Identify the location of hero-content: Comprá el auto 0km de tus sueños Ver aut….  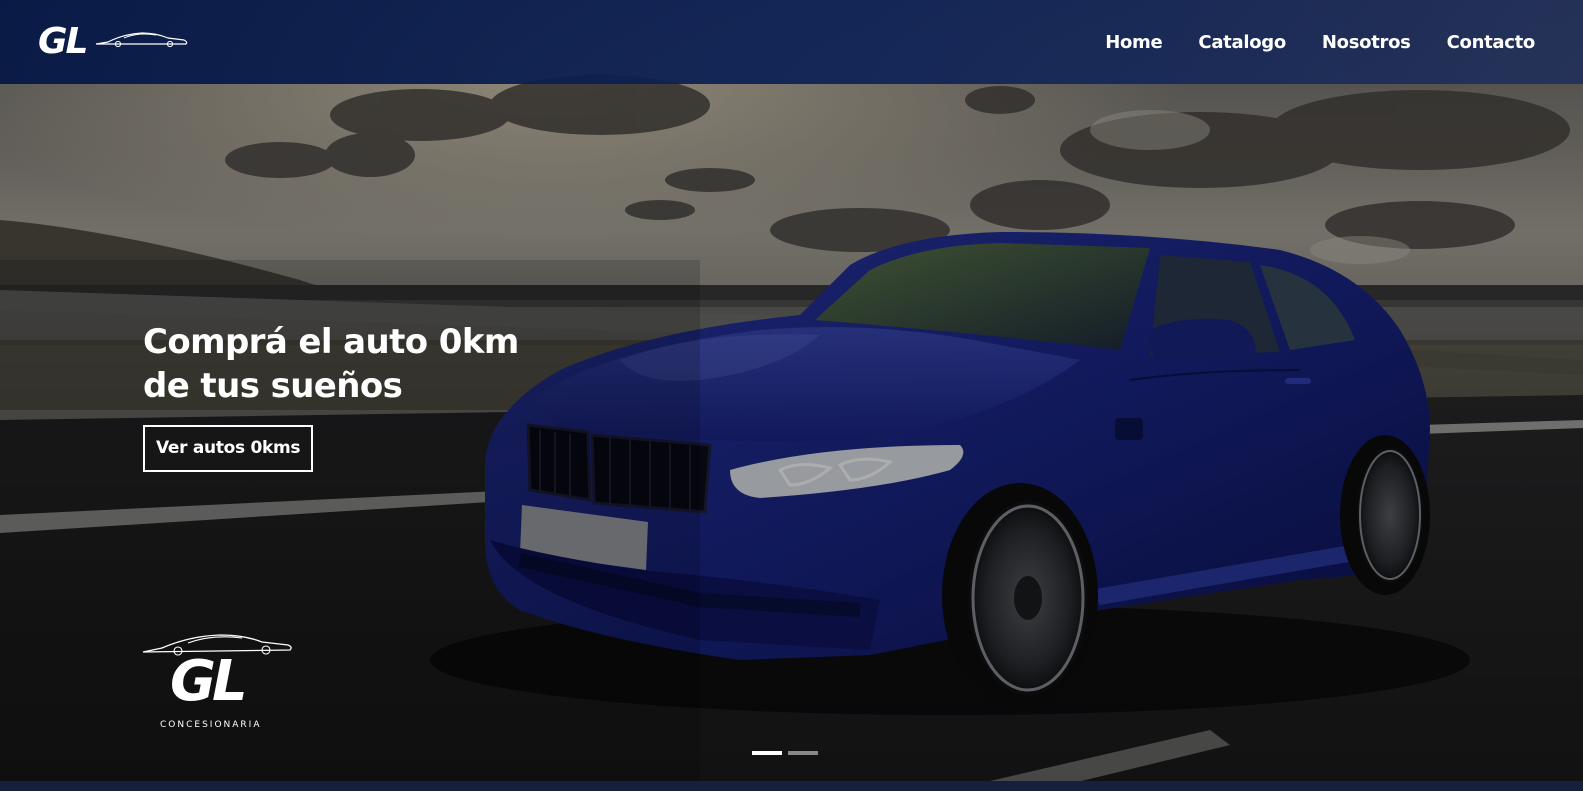
(353, 396).